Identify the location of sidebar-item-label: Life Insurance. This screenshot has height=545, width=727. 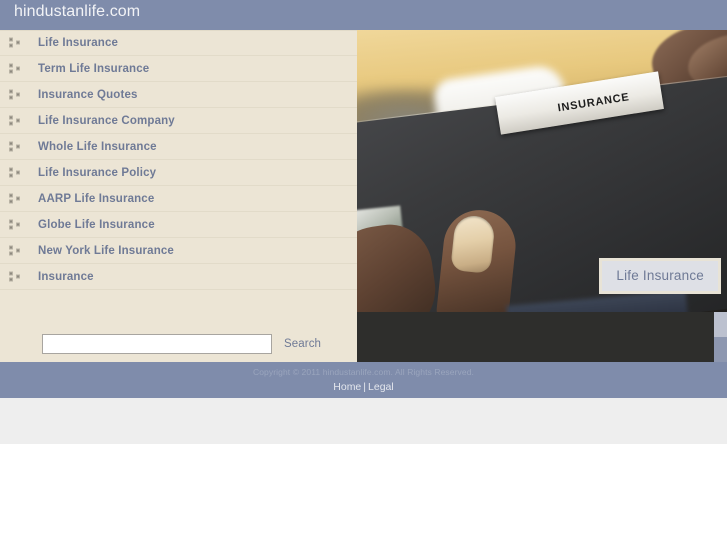
(78, 43).